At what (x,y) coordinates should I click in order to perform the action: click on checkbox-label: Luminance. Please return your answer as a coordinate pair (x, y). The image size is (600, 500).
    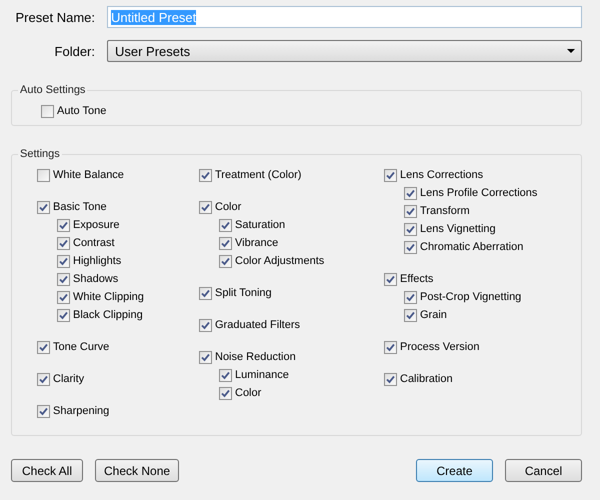
    Looking at the image, I should click on (262, 375).